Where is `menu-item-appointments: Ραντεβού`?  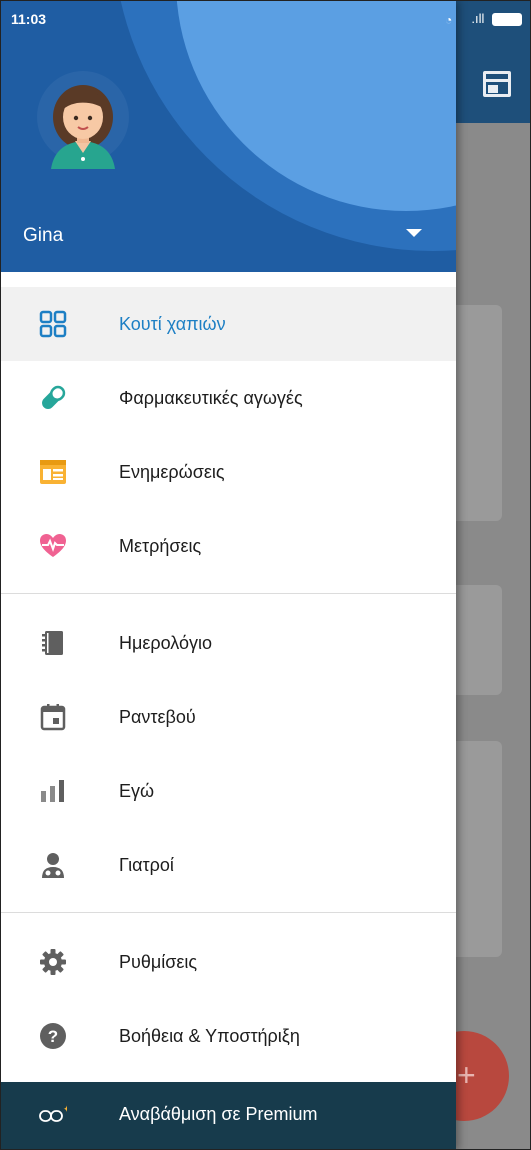 menu-item-appointments: Ραντεβού is located at coordinates (228, 717).